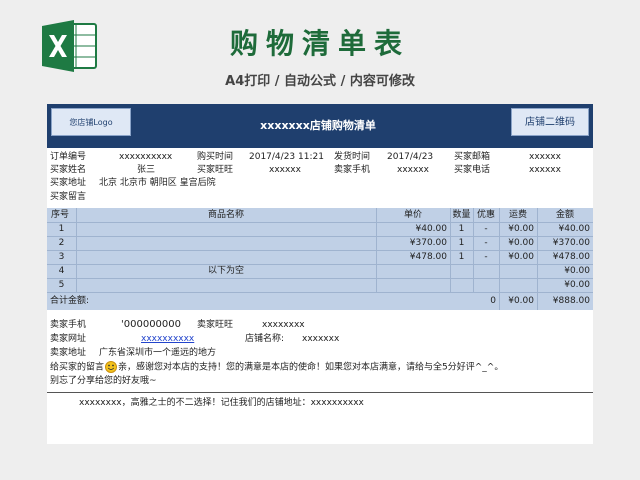  I want to click on row-1-qty: 1, so click(461, 229).